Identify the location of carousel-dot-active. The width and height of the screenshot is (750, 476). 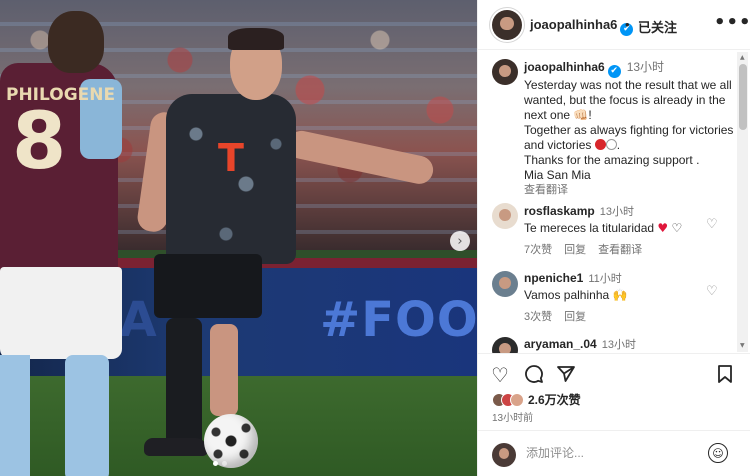
(215, 463).